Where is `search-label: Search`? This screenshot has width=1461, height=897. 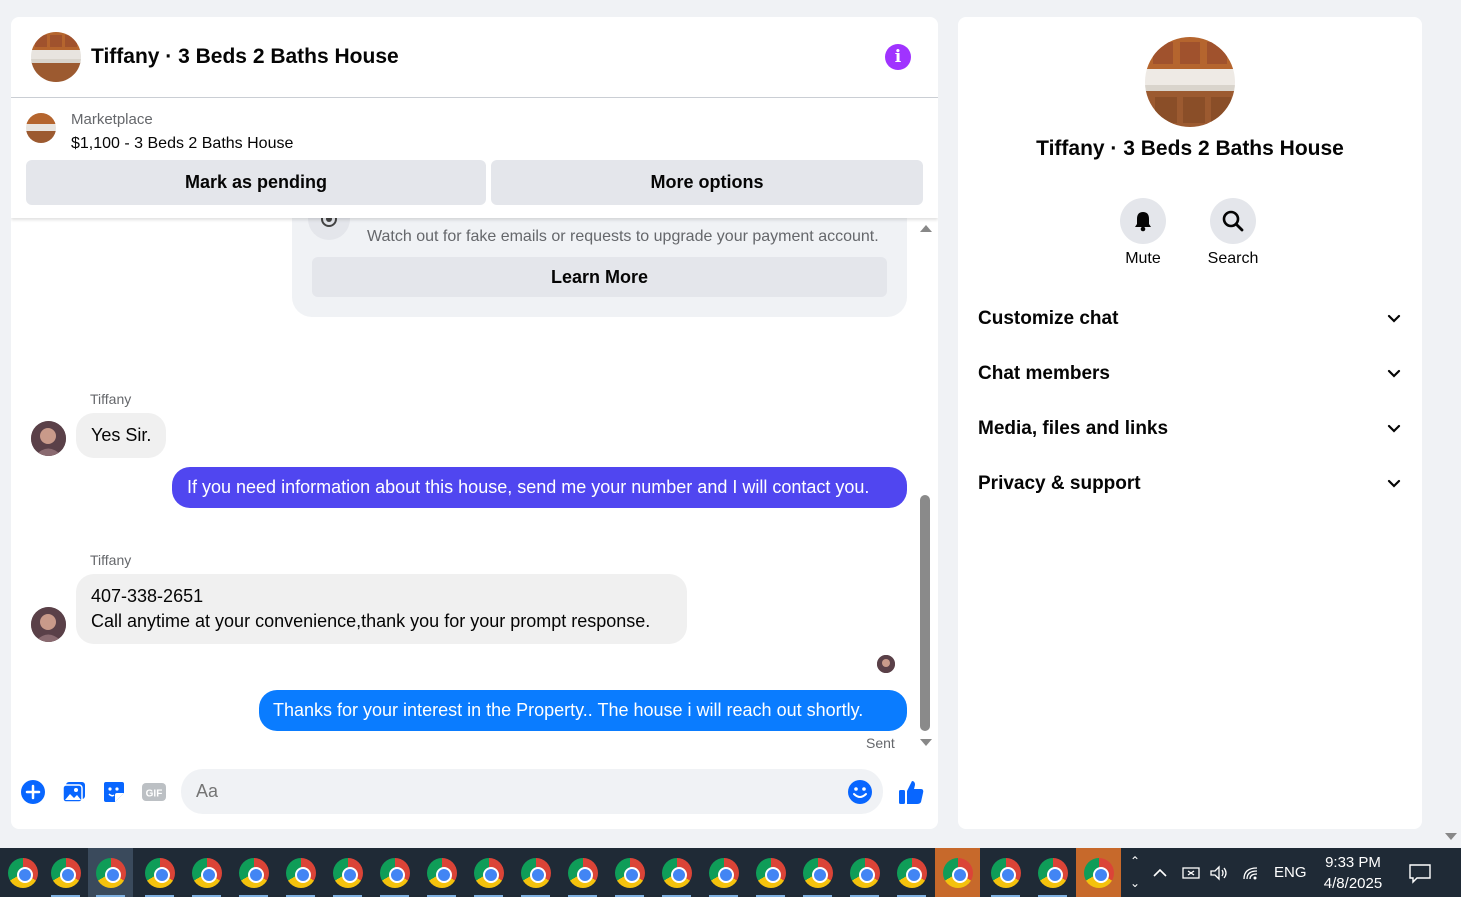 search-label: Search is located at coordinates (1233, 258).